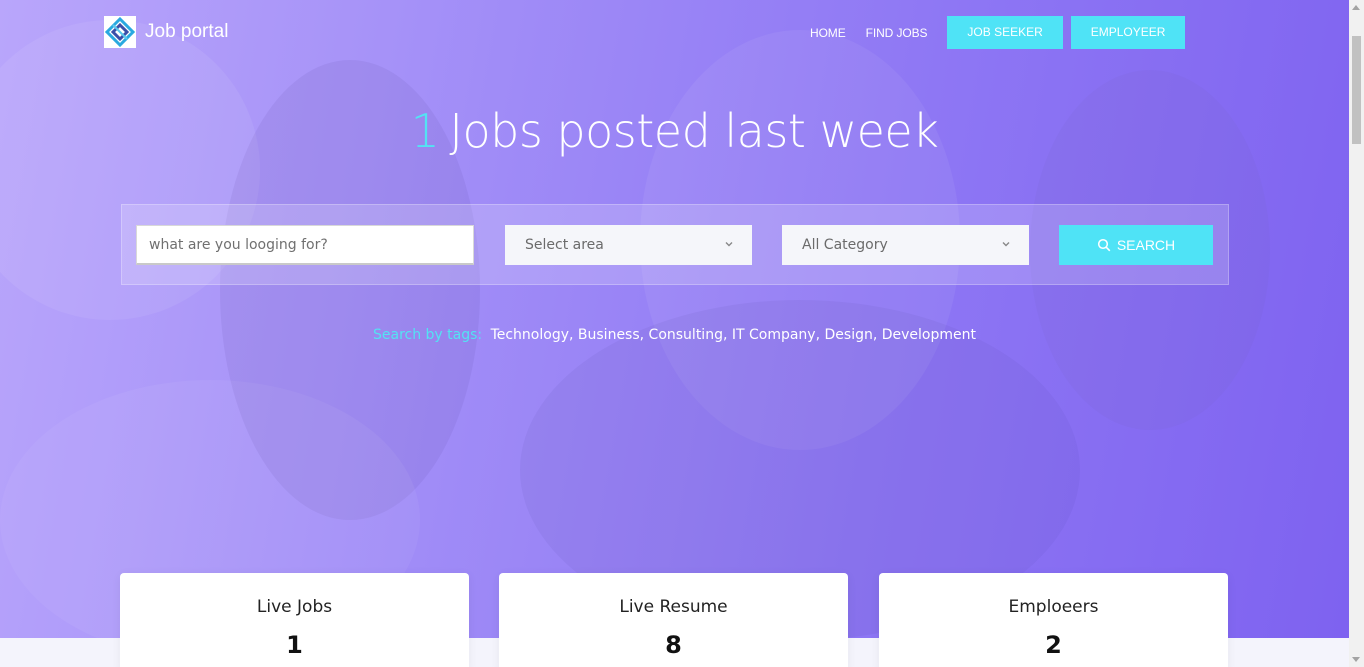 This screenshot has width=1364, height=667. I want to click on headline-text: Jobs posted last week, so click(694, 131).